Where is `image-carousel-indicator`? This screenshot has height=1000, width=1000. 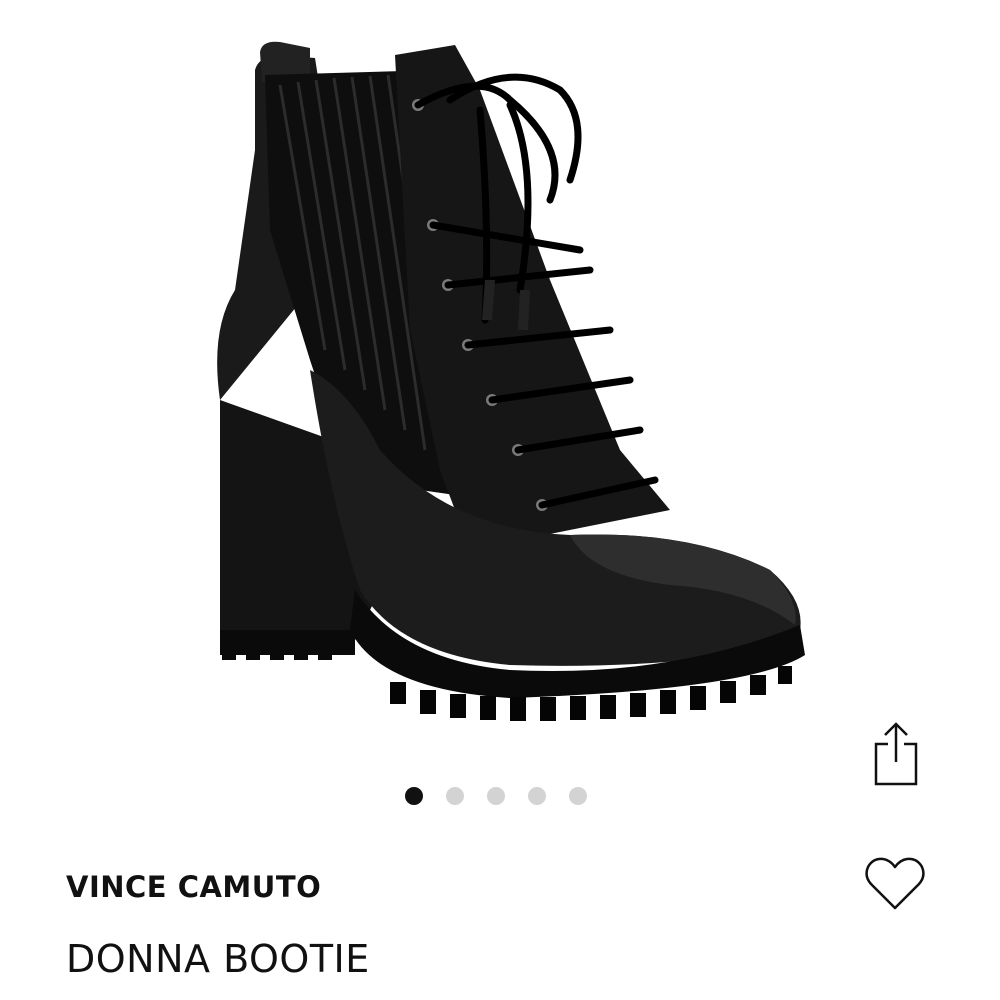 image-carousel-indicator is located at coordinates (496, 796).